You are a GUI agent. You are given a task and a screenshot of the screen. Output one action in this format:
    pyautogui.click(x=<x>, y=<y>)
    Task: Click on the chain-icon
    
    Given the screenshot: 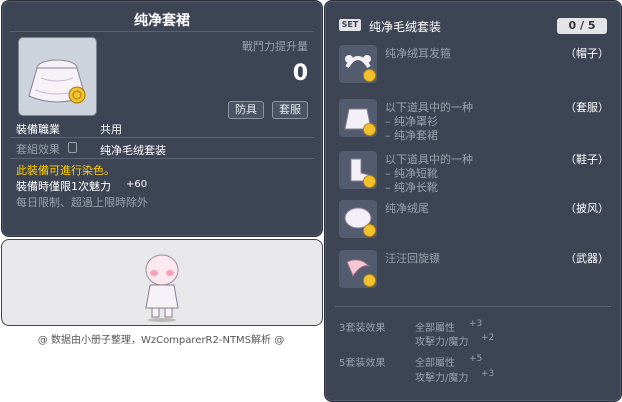 What is the action you would take?
    pyautogui.click(x=72, y=147)
    